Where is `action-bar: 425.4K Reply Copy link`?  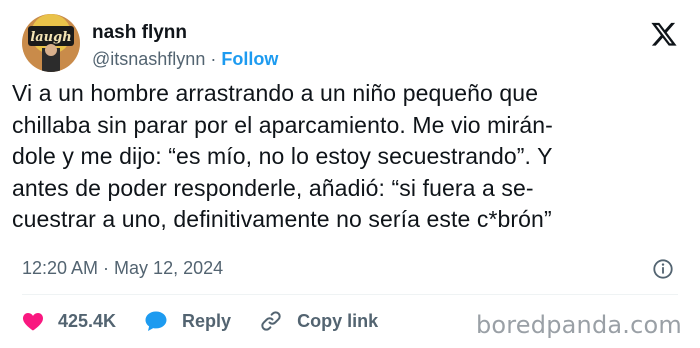 action-bar: 425.4K Reply Copy link is located at coordinates (214, 321).